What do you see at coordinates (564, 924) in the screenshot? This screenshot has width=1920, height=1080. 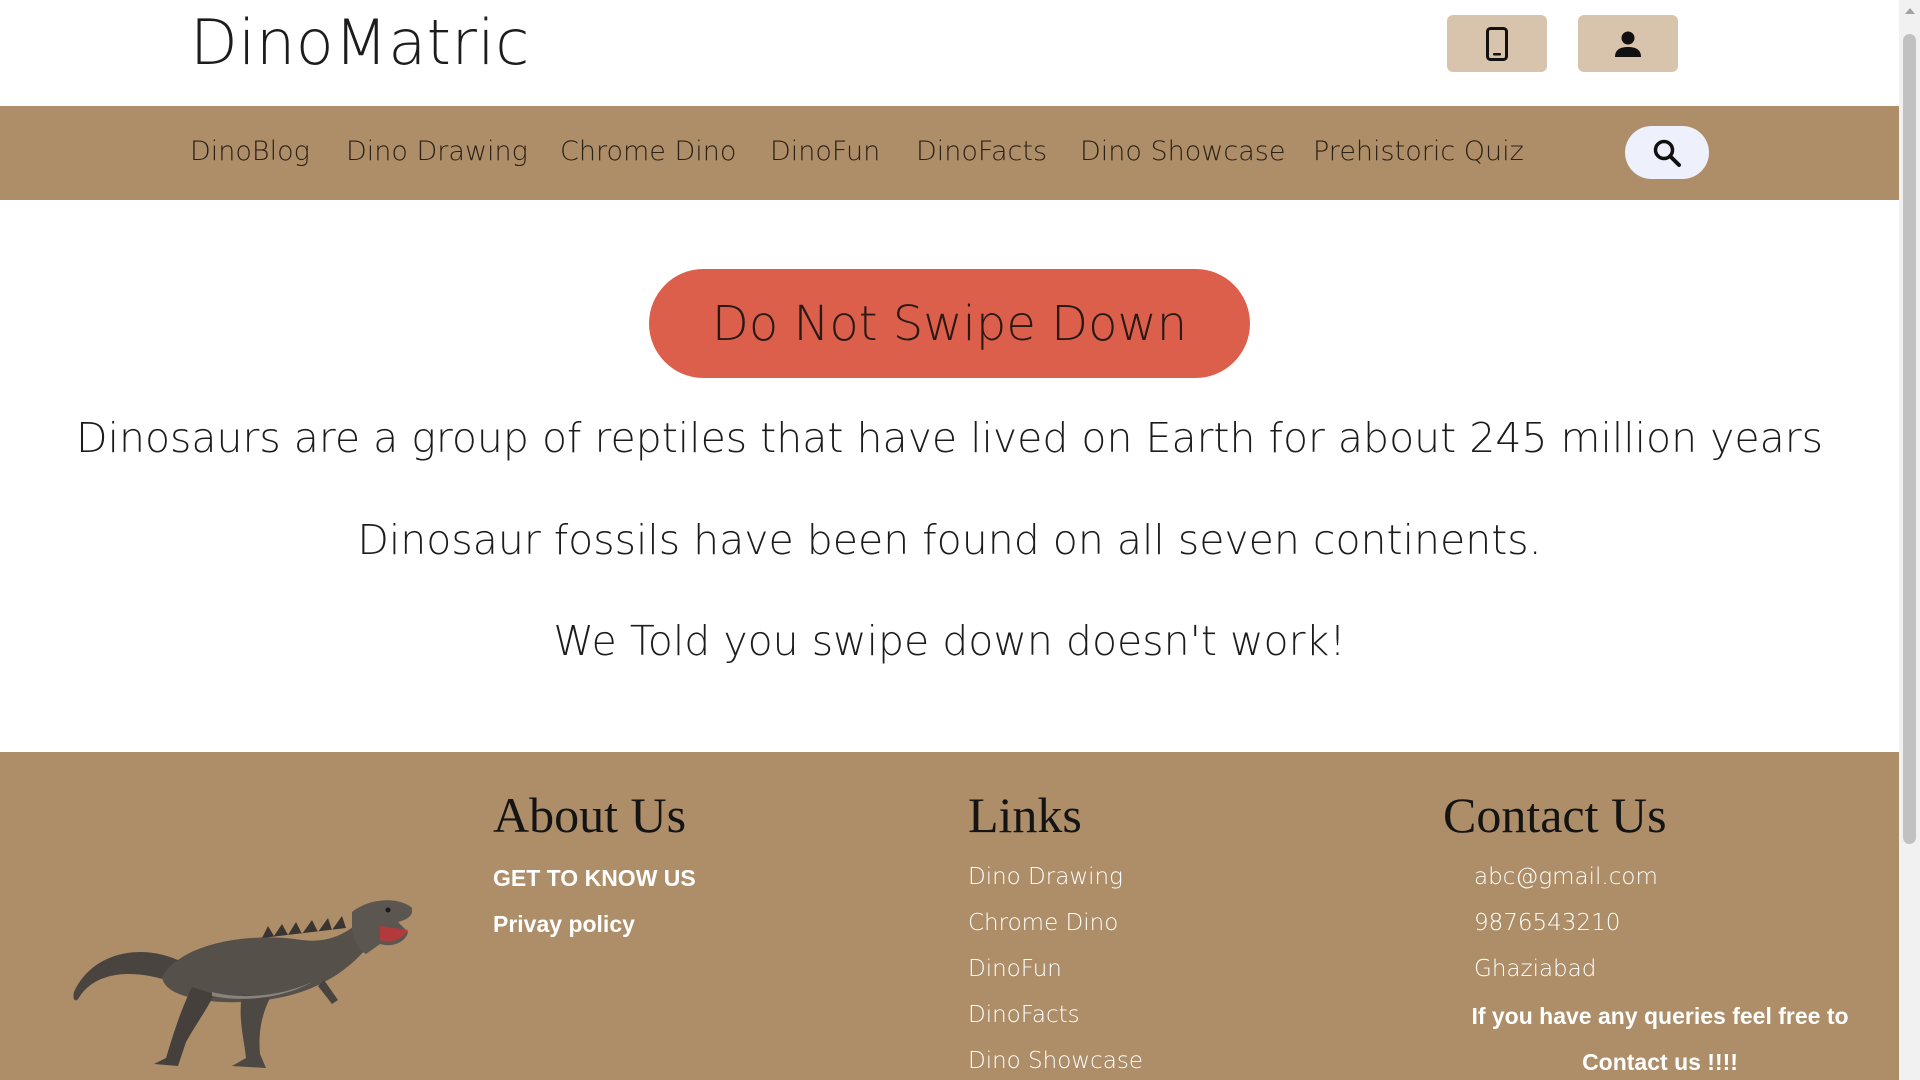 I see `privacy-policy-link: Privay policy` at bounding box center [564, 924].